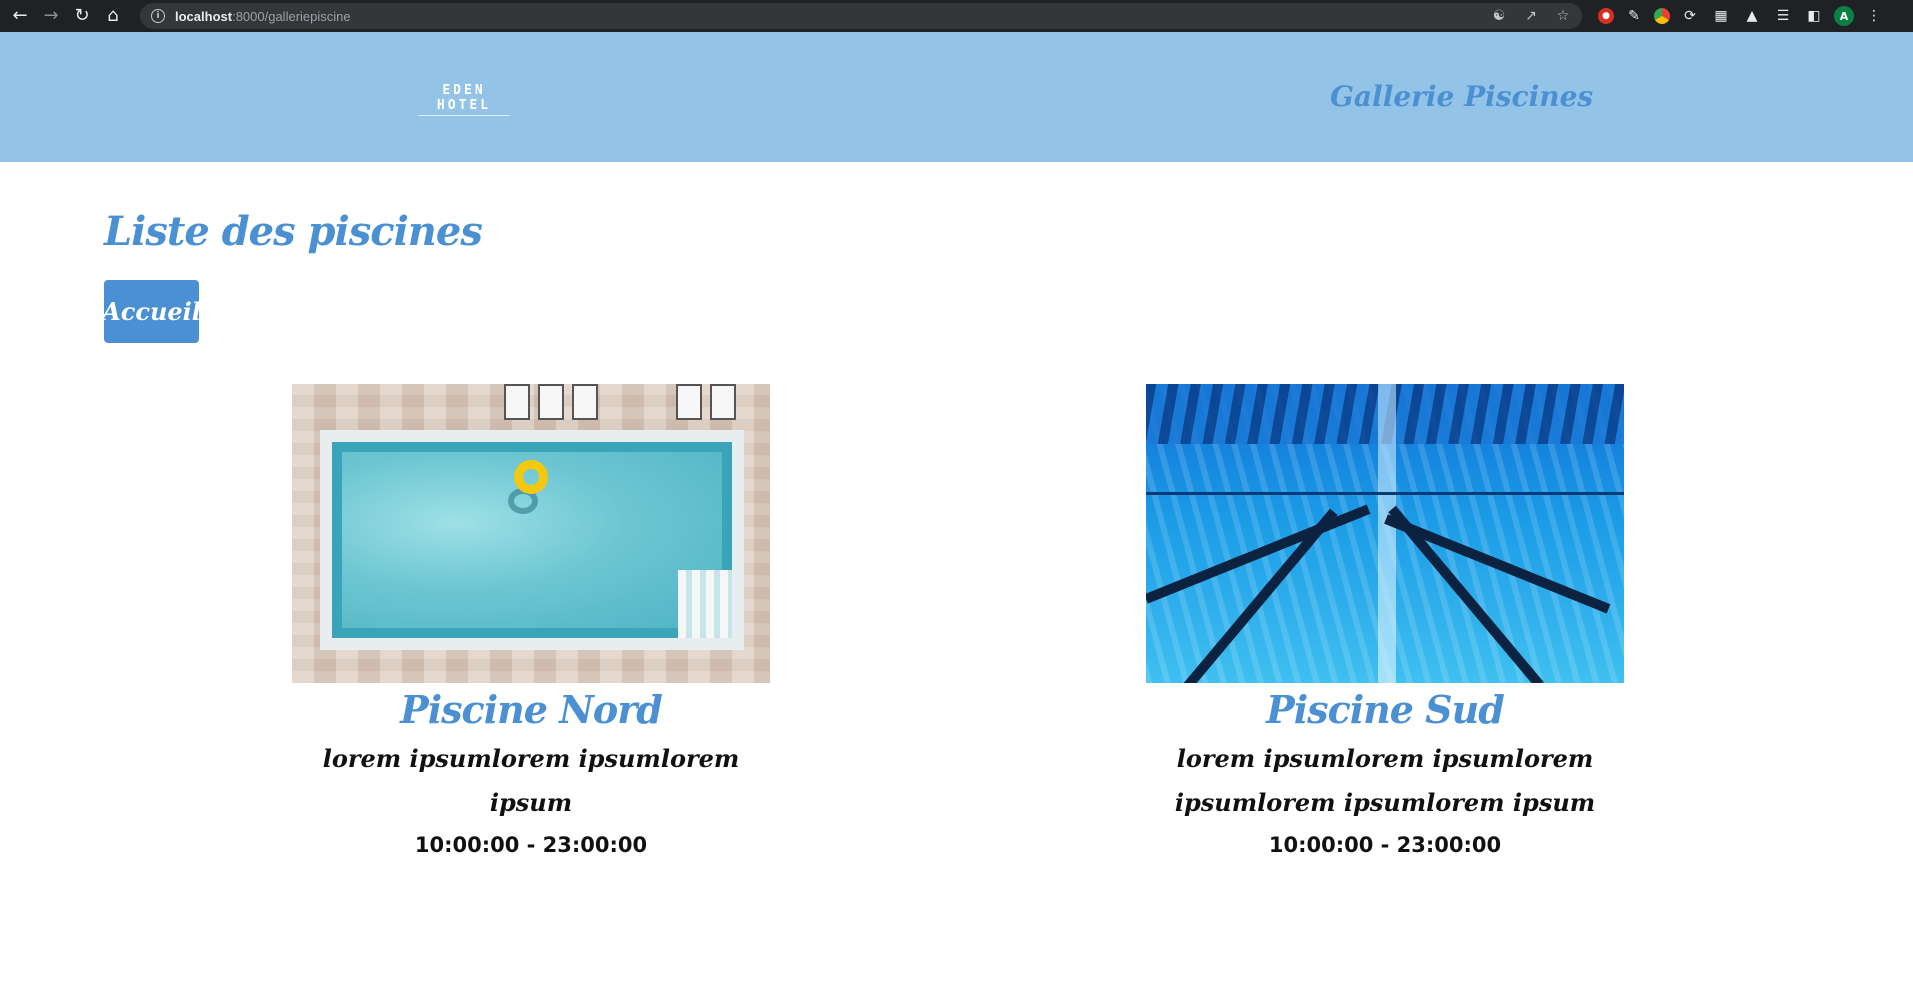  Describe the element at coordinates (1499, 16) in the screenshot. I see `translate-icon: ☯` at that location.